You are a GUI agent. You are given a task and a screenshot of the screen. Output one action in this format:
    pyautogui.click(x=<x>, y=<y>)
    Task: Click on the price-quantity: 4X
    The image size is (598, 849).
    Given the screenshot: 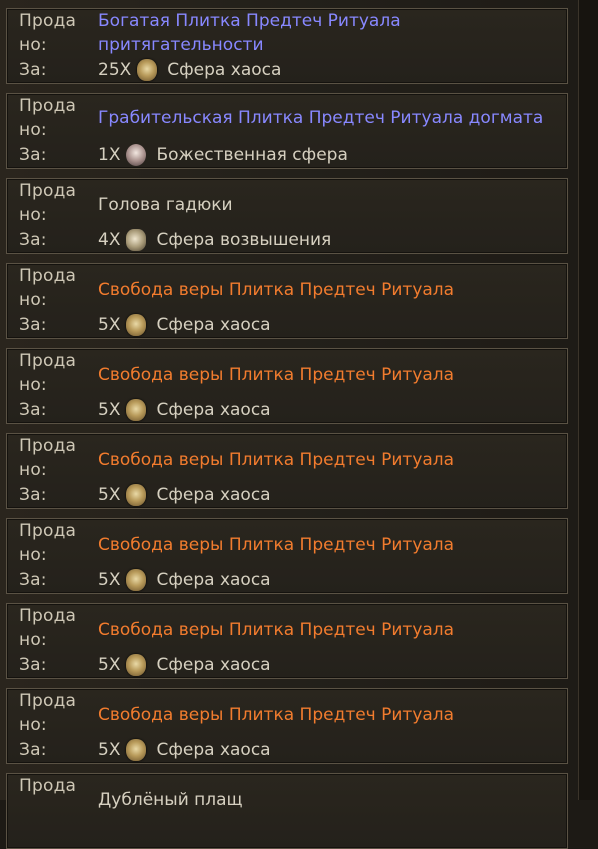 What is the action you would take?
    pyautogui.click(x=109, y=240)
    